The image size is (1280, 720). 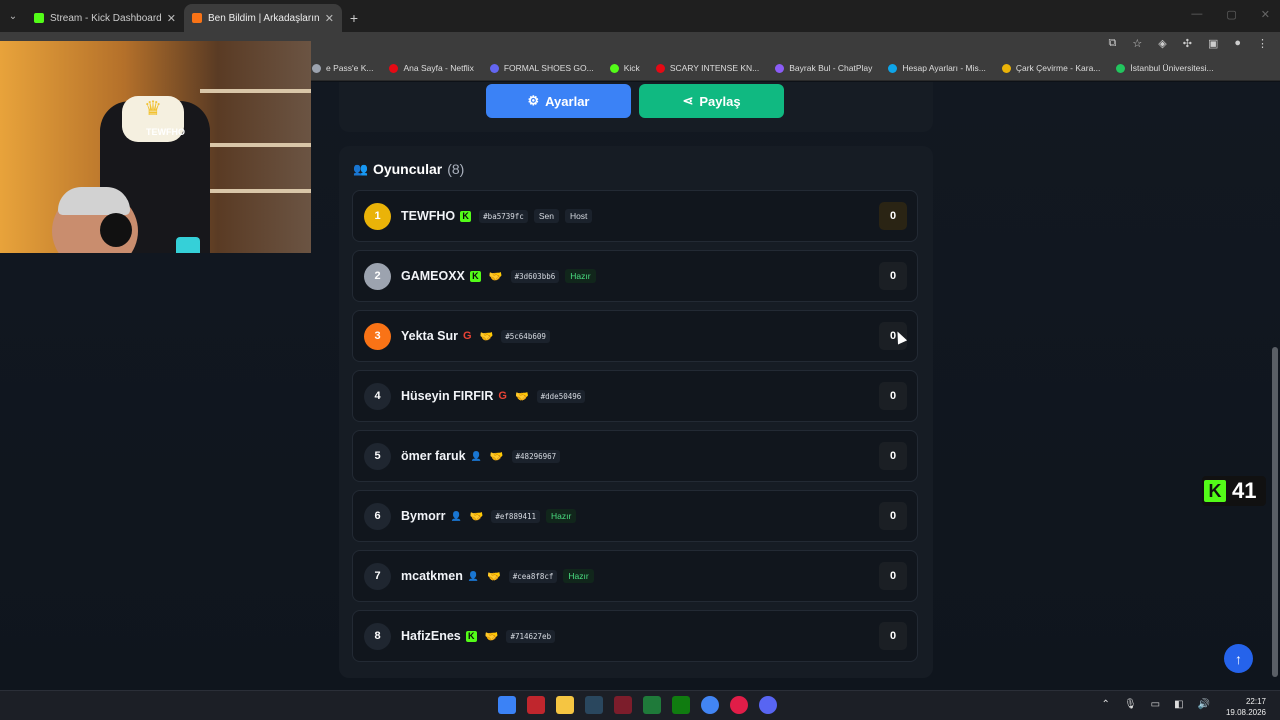 What do you see at coordinates (1231, 14) in the screenshot?
I see `maximize-icon: ▢` at bounding box center [1231, 14].